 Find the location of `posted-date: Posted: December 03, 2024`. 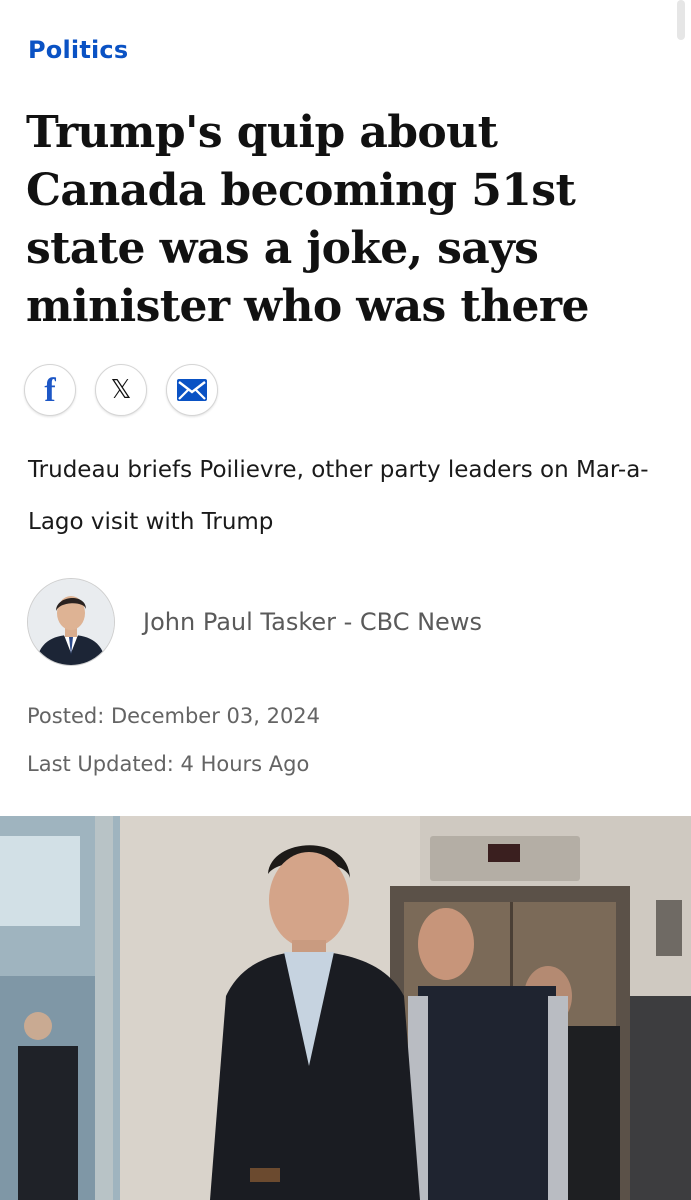

posted-date: Posted: December 03, 2024 is located at coordinates (174, 716).